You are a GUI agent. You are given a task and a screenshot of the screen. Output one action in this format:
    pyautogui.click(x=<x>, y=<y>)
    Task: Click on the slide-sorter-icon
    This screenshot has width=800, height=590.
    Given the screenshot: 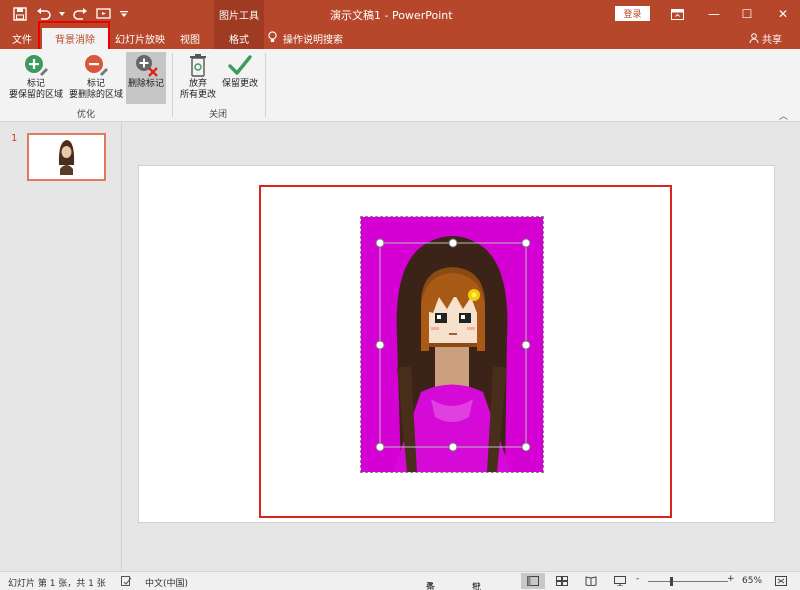 What is the action you would take?
    pyautogui.click(x=562, y=582)
    